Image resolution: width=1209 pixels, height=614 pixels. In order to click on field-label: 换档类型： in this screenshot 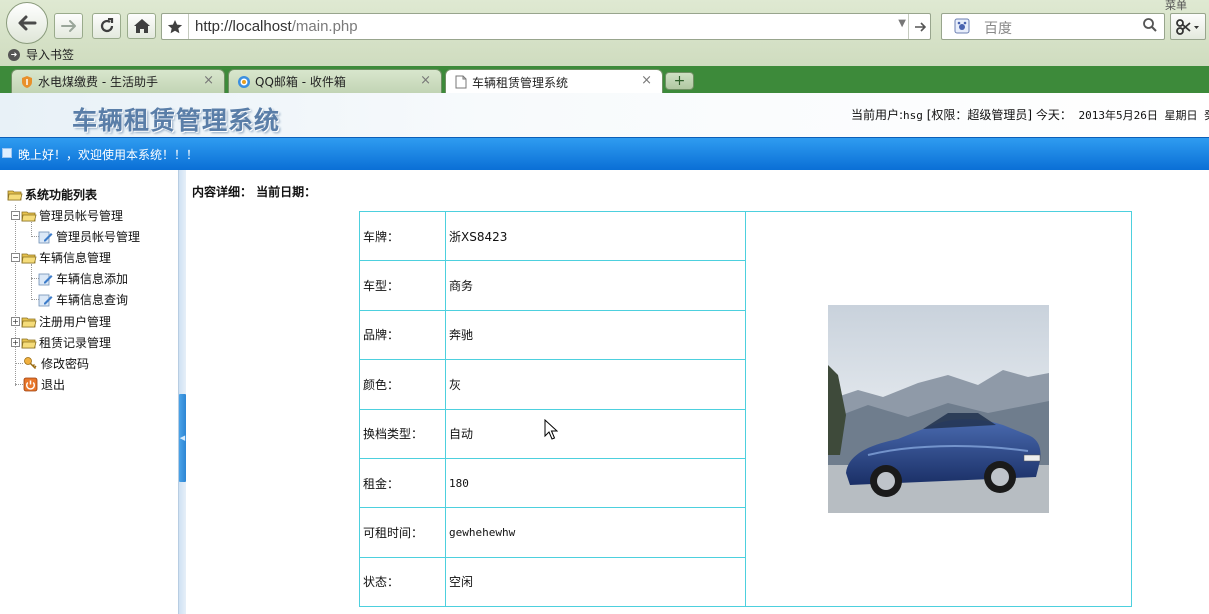, I will do `click(402, 433)`.